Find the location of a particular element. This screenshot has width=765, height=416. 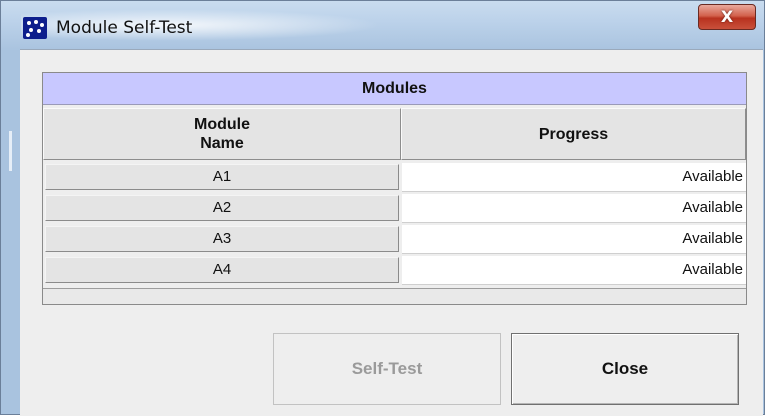

module-name-cell: A1 is located at coordinates (222, 177).